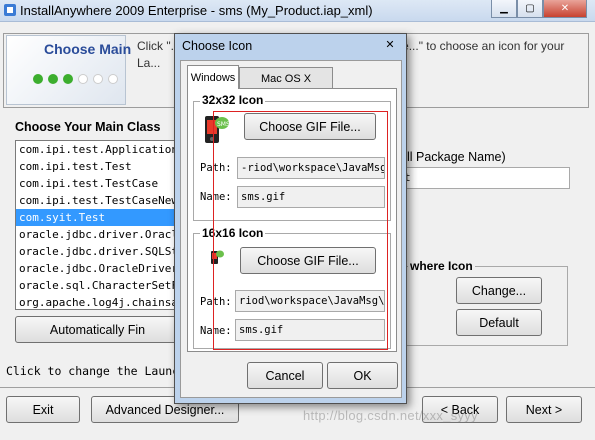 The image size is (595, 440). Describe the element at coordinates (97, 251) in the screenshot. I see `class-list-item: oracle.jdbc.driver.SQLStat` at that location.